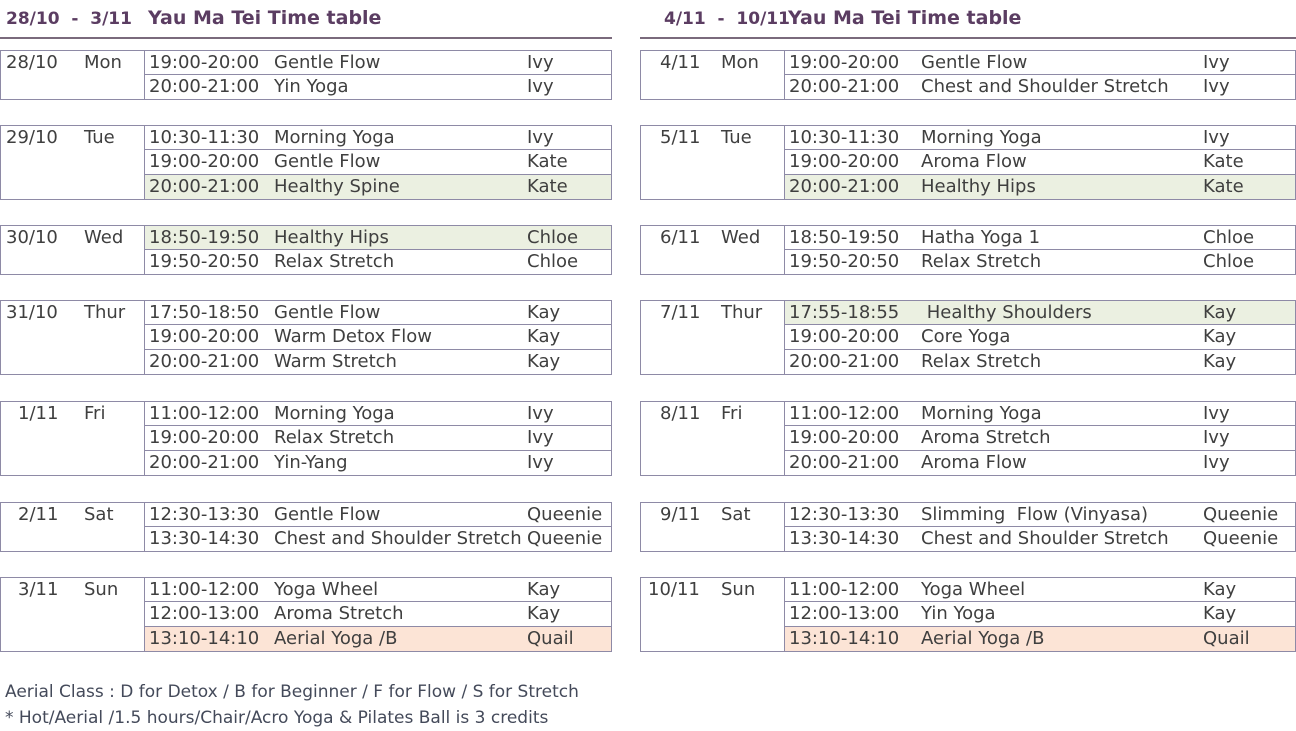 The height and width of the screenshot is (731, 1296). Describe the element at coordinates (986, 437) in the screenshot. I see `class-name: Aroma Stretch` at that location.